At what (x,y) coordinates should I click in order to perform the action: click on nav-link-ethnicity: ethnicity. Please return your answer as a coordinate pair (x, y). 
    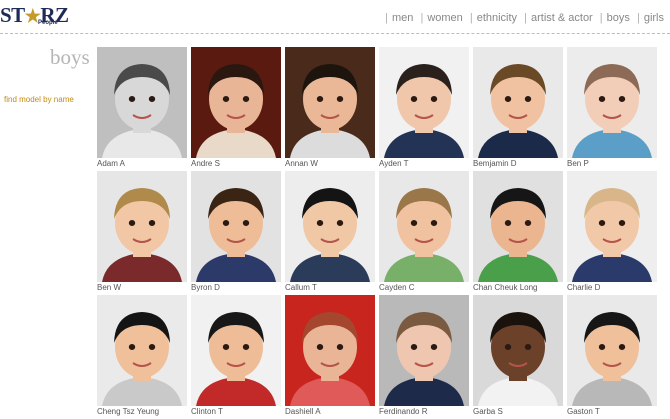
    Looking at the image, I should click on (497, 18).